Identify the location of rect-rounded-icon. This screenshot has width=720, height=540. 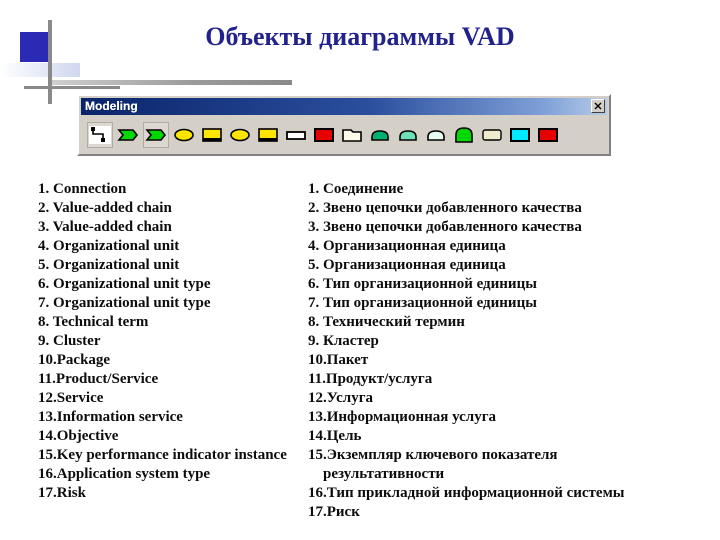
(492, 135).